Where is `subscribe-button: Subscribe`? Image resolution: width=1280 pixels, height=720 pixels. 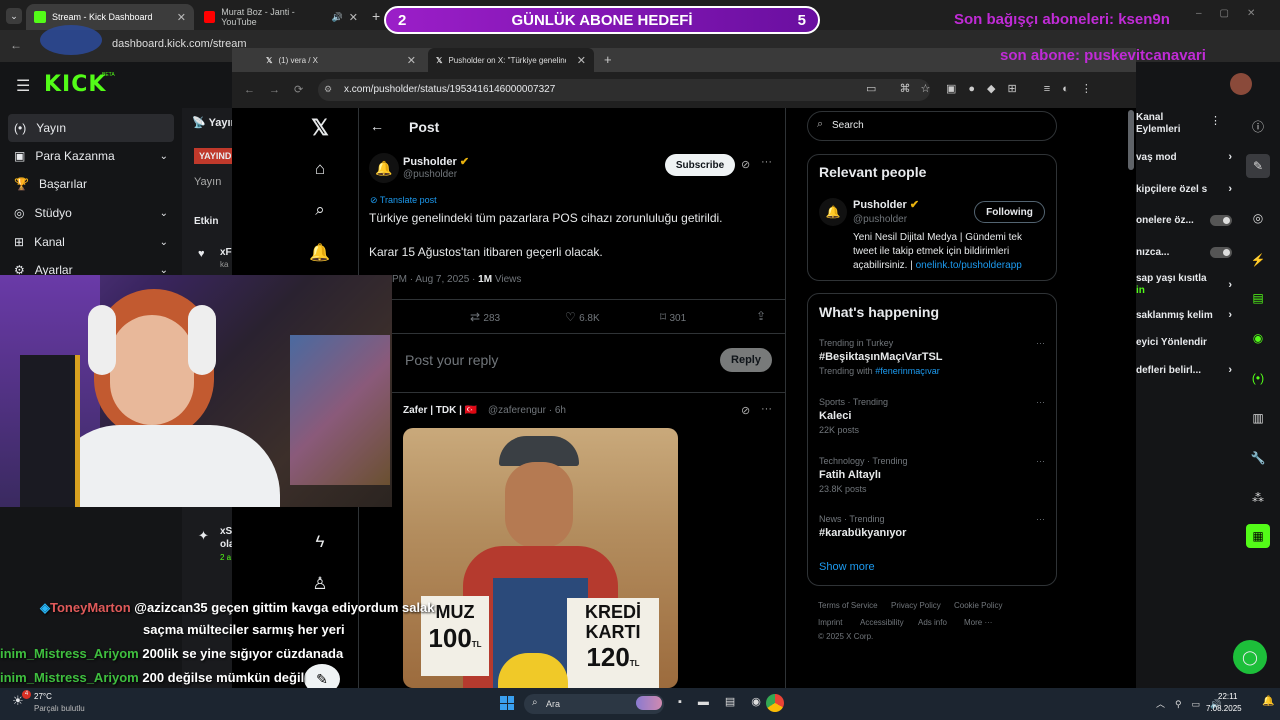 subscribe-button: Subscribe is located at coordinates (700, 165).